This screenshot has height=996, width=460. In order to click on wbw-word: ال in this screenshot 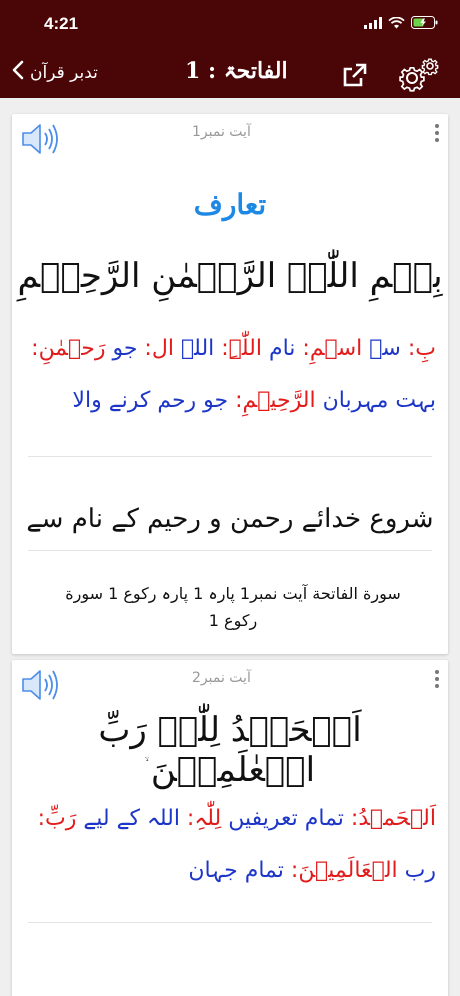, I will do `click(162, 348)`.